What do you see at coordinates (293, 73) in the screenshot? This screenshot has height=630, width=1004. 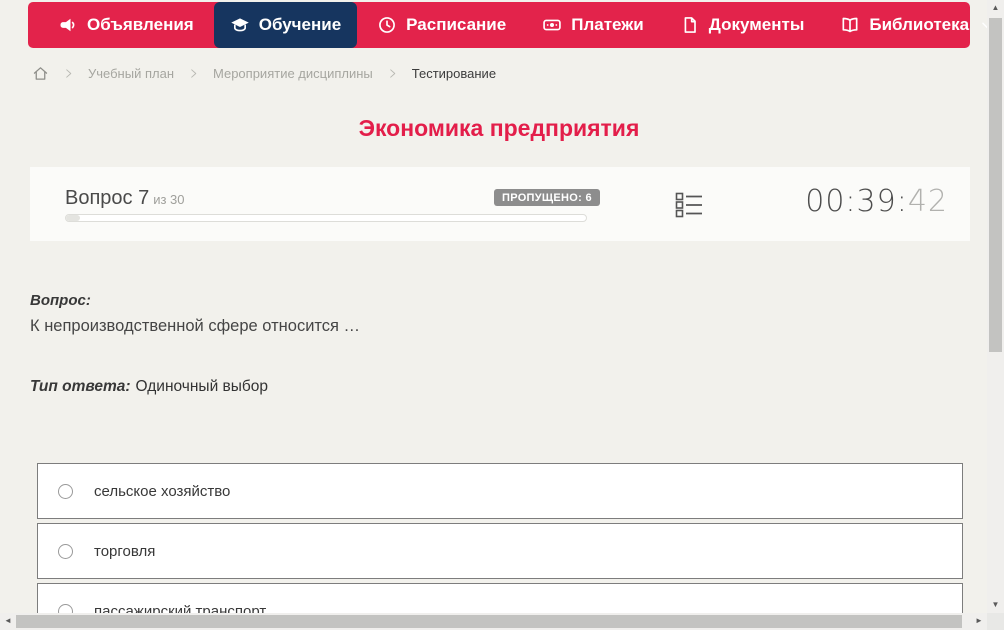 I see `breadcrumb-discipline-events: Мероприятие дисциплины` at bounding box center [293, 73].